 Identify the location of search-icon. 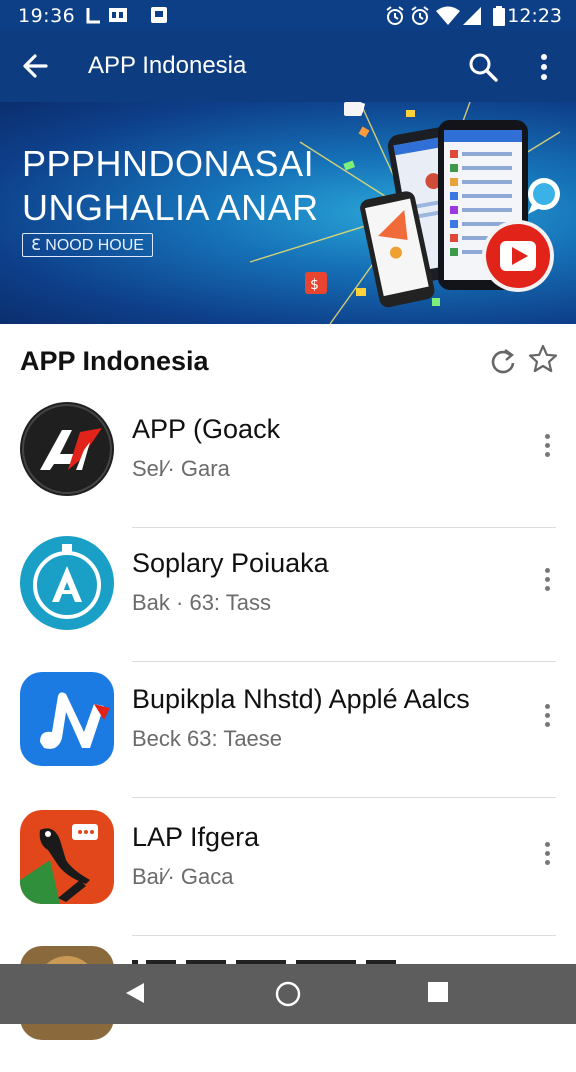
(483, 67).